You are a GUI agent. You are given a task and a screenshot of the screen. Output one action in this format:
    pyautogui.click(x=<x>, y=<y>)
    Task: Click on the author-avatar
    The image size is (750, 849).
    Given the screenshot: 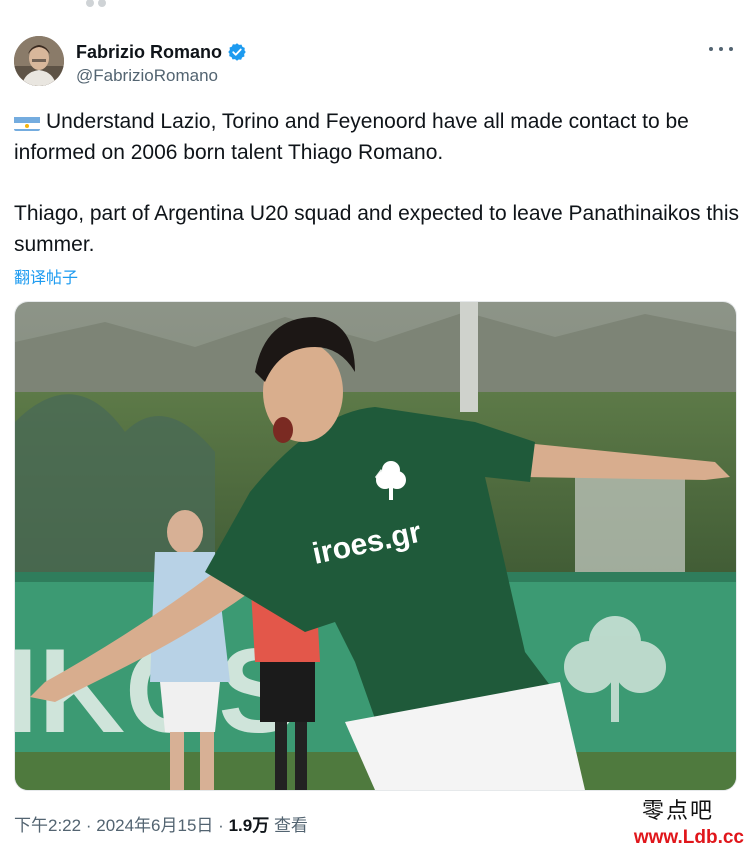 What is the action you would take?
    pyautogui.click(x=39, y=61)
    